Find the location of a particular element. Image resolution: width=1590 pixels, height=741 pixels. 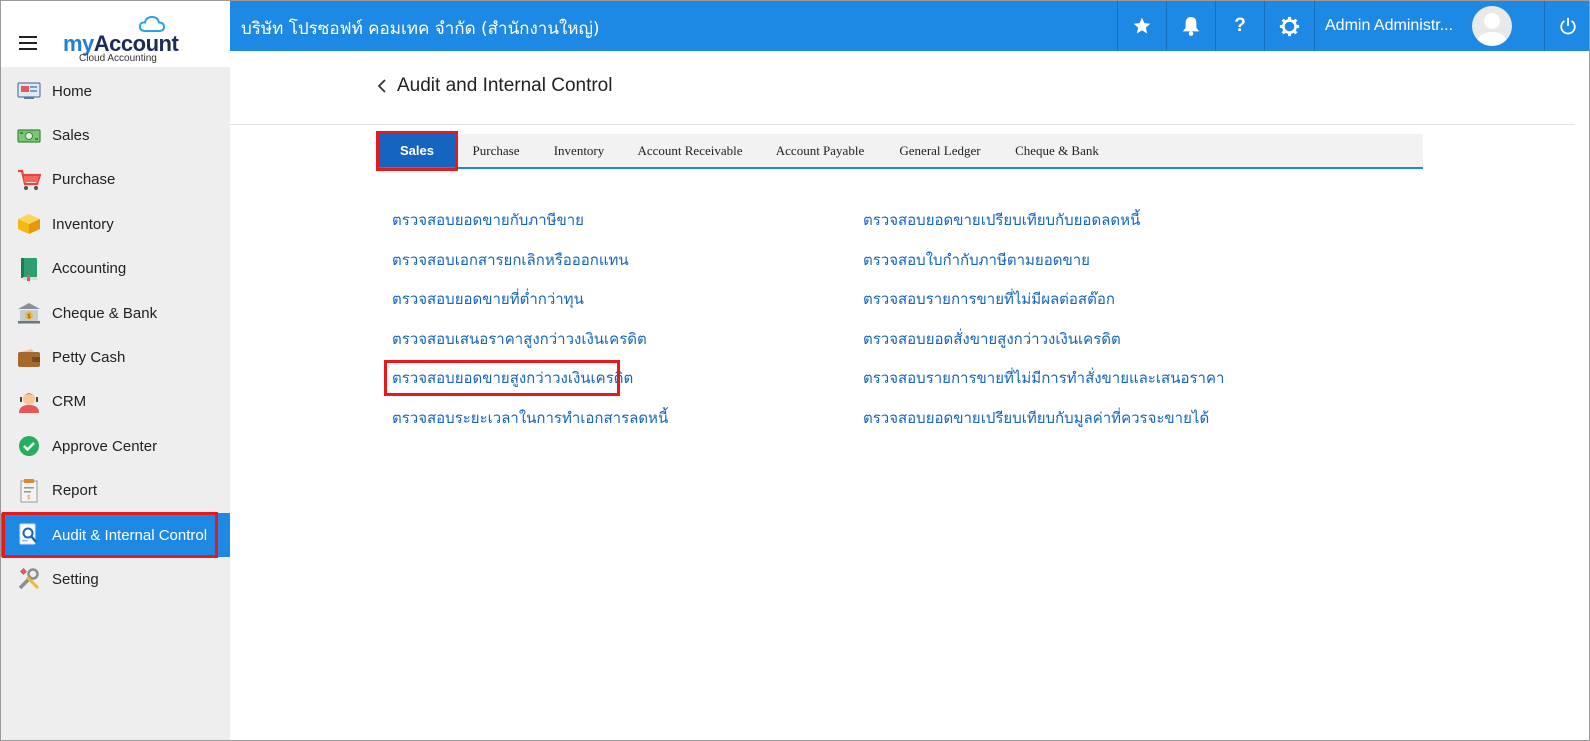

settings-button is located at coordinates (1288, 26).